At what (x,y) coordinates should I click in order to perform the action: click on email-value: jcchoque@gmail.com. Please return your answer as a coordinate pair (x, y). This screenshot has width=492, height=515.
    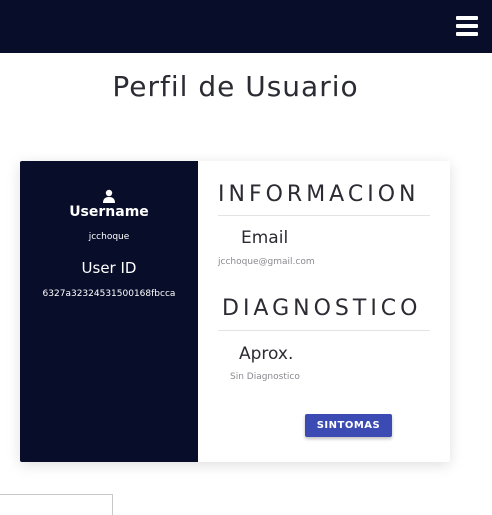
    Looking at the image, I should click on (266, 262).